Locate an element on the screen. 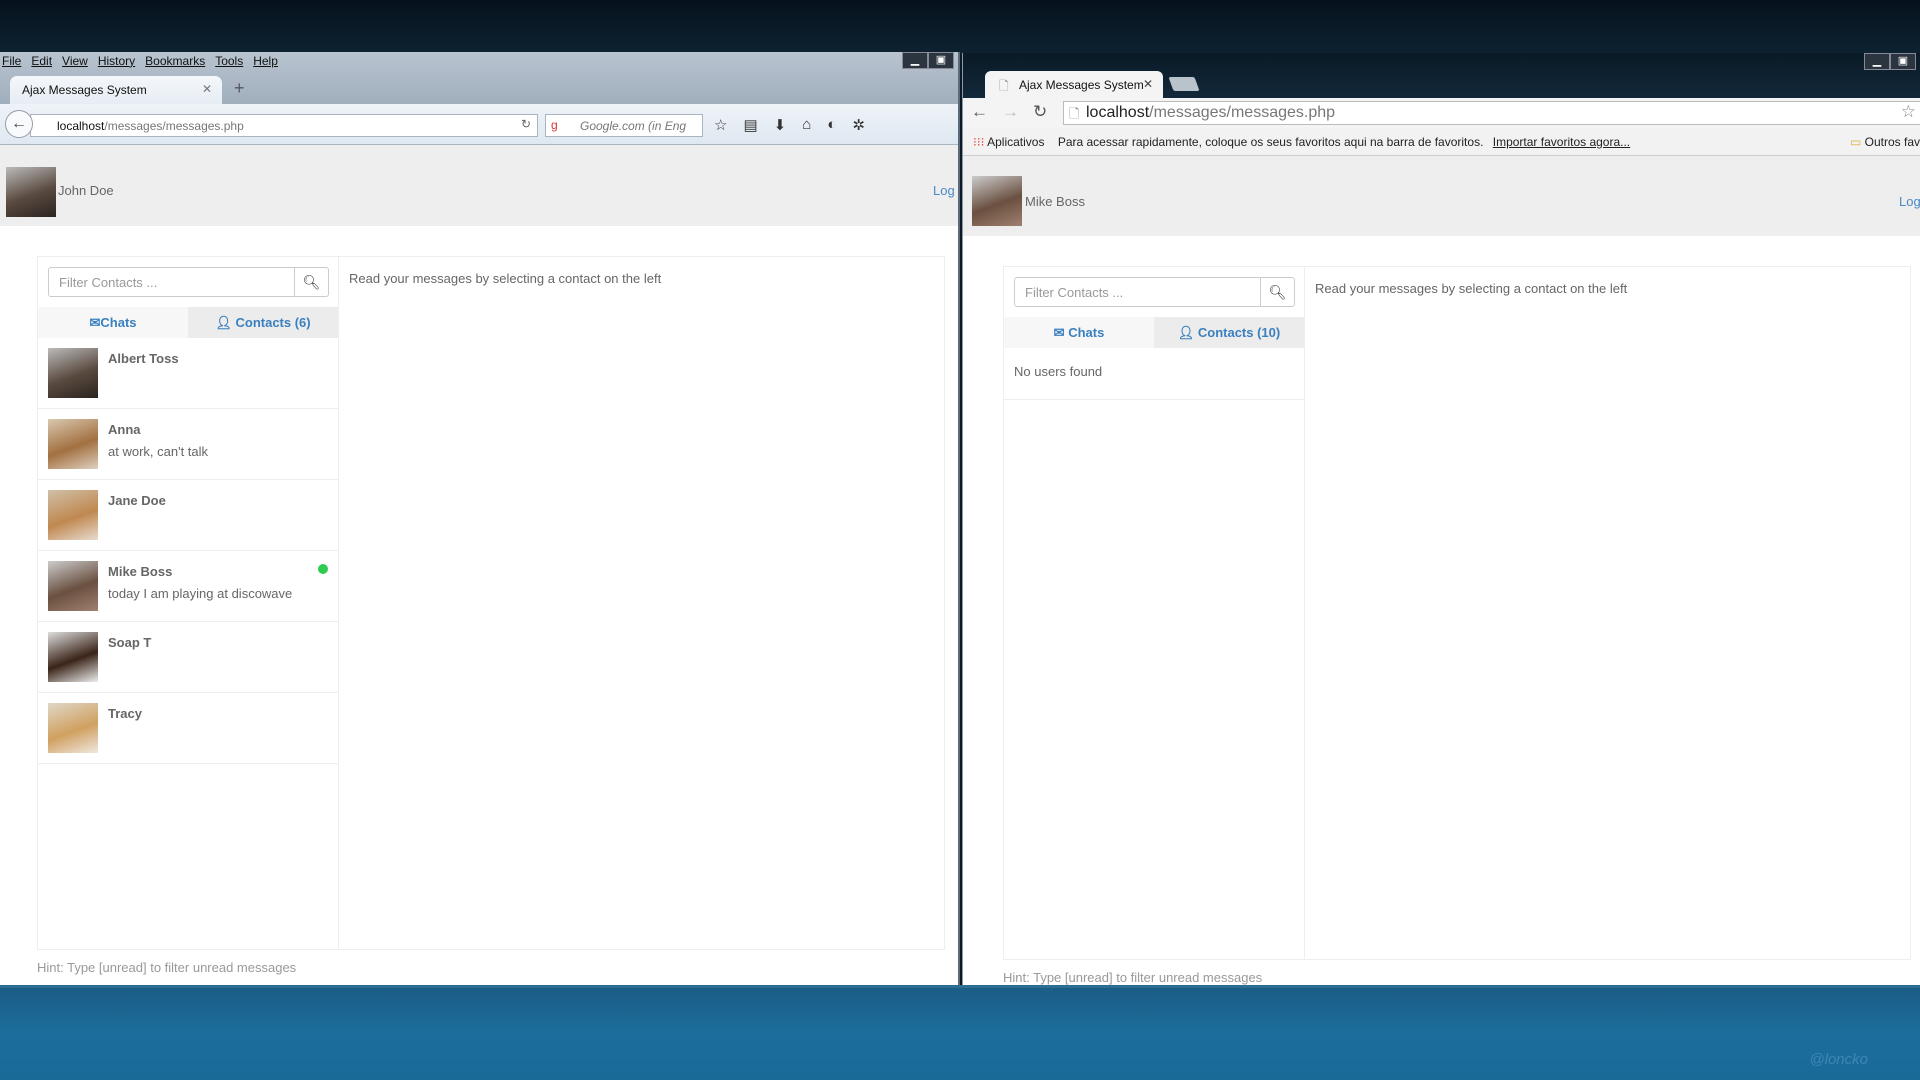 This screenshot has height=1080, width=1920. contact-item: Soap T is located at coordinates (188, 657).